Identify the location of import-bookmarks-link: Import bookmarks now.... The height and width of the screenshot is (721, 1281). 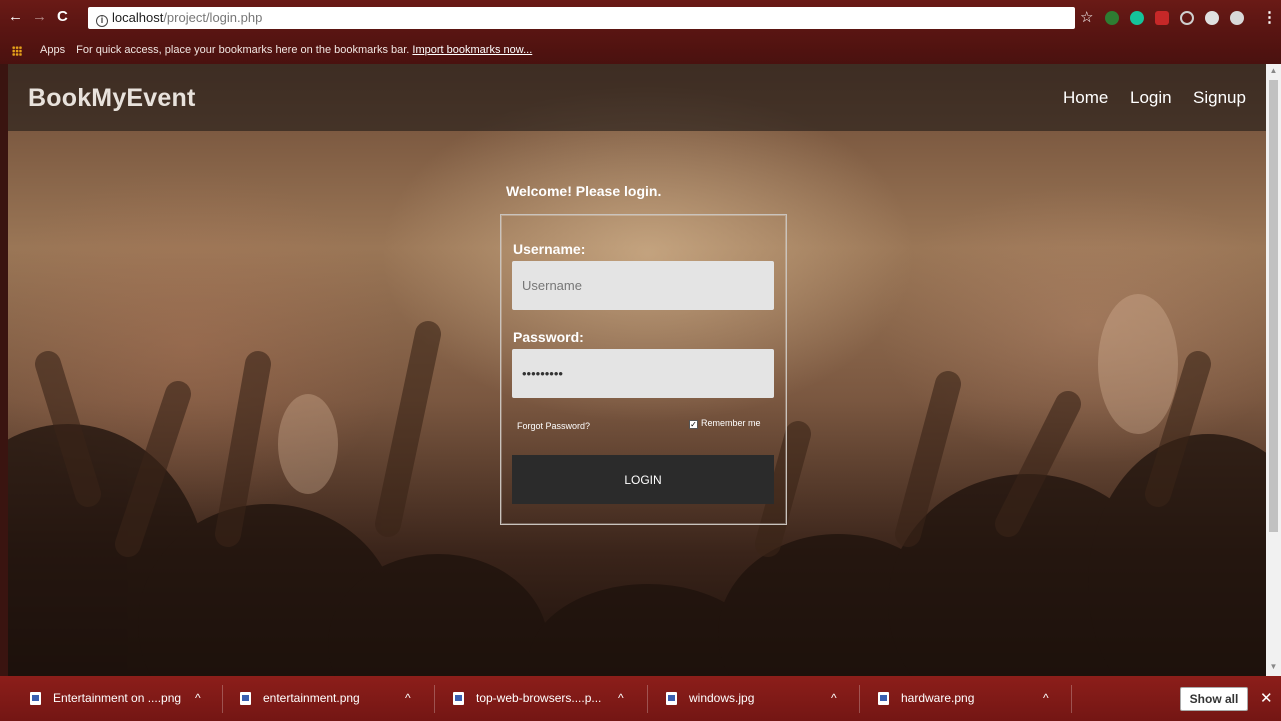
(472, 50).